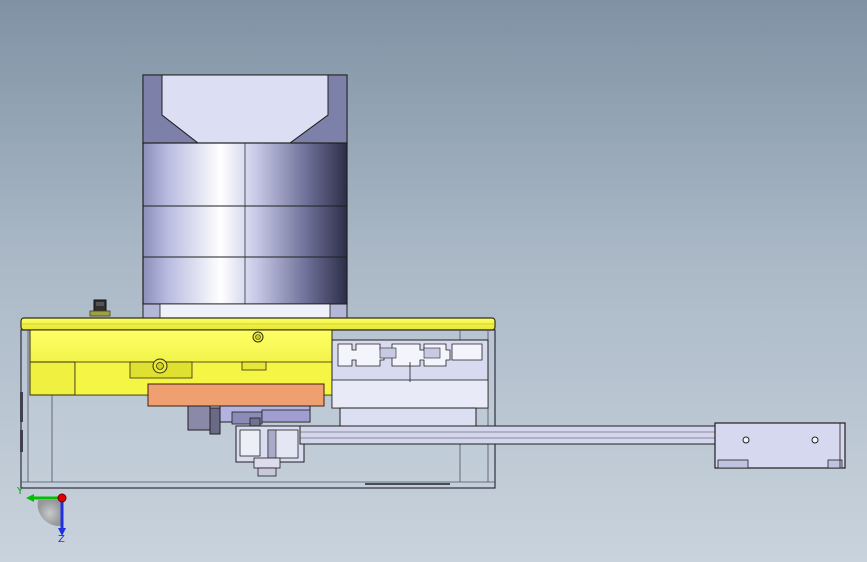  I want to click on connector, so click(100, 308).